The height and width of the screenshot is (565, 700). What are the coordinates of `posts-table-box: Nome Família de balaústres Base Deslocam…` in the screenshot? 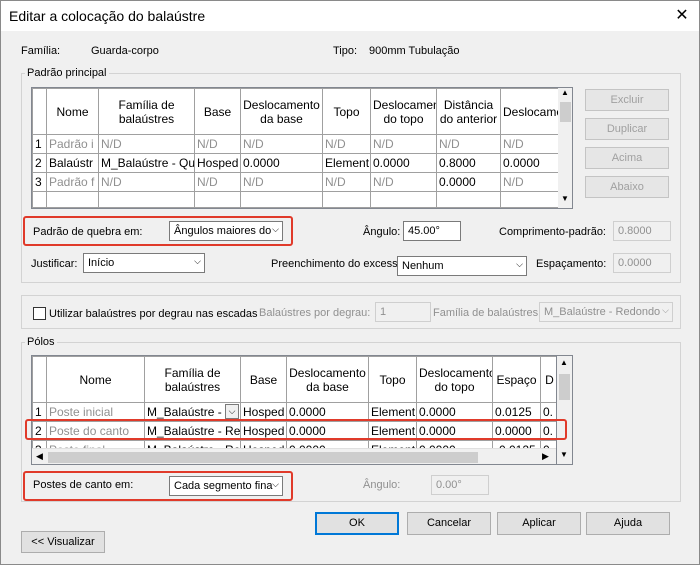 It's located at (294, 410).